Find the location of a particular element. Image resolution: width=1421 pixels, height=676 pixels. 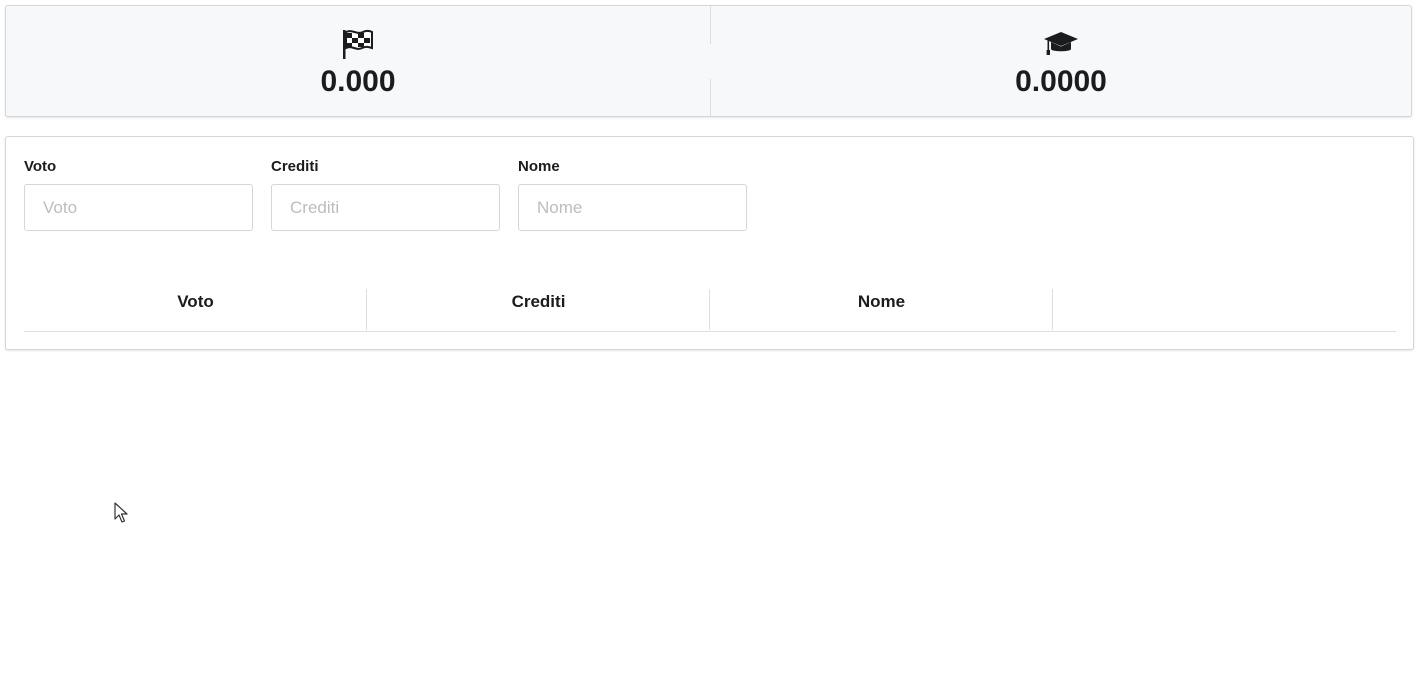

exams-table: Voto Crediti Nome is located at coordinates (710, 310).